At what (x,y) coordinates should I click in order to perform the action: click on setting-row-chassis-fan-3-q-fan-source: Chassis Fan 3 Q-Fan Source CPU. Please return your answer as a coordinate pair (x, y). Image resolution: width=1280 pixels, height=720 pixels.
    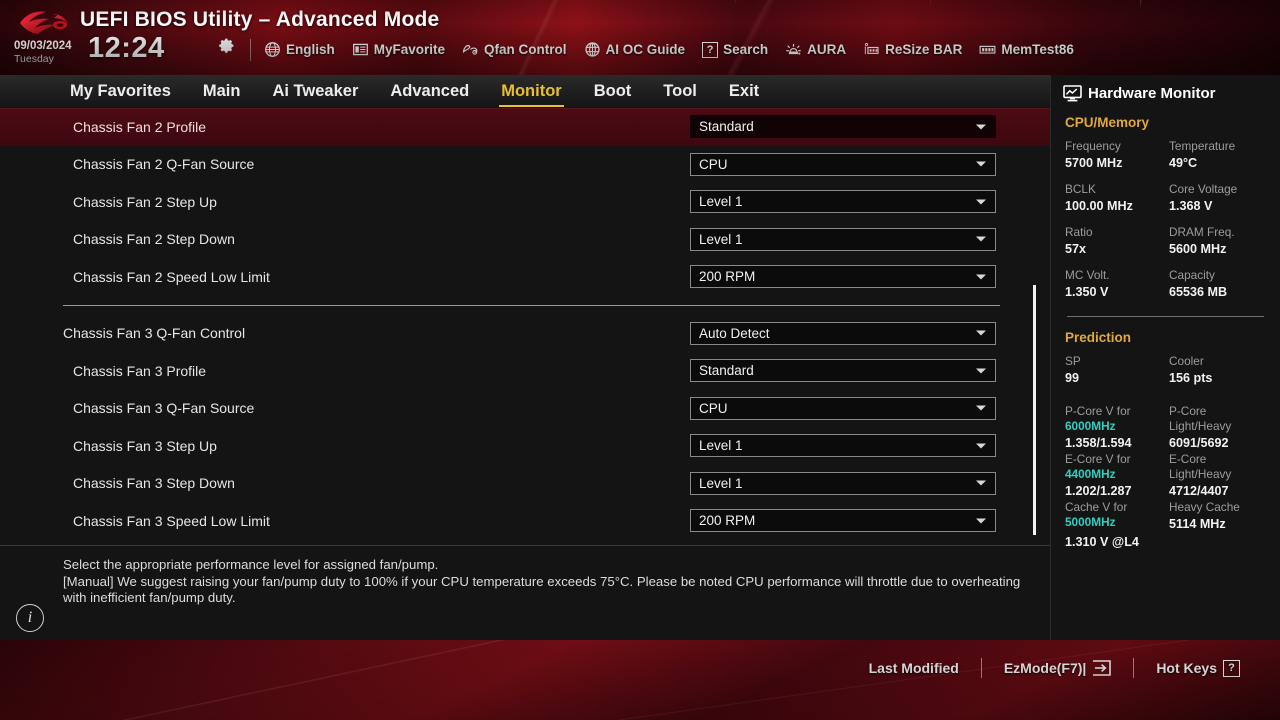
    Looking at the image, I should click on (525, 409).